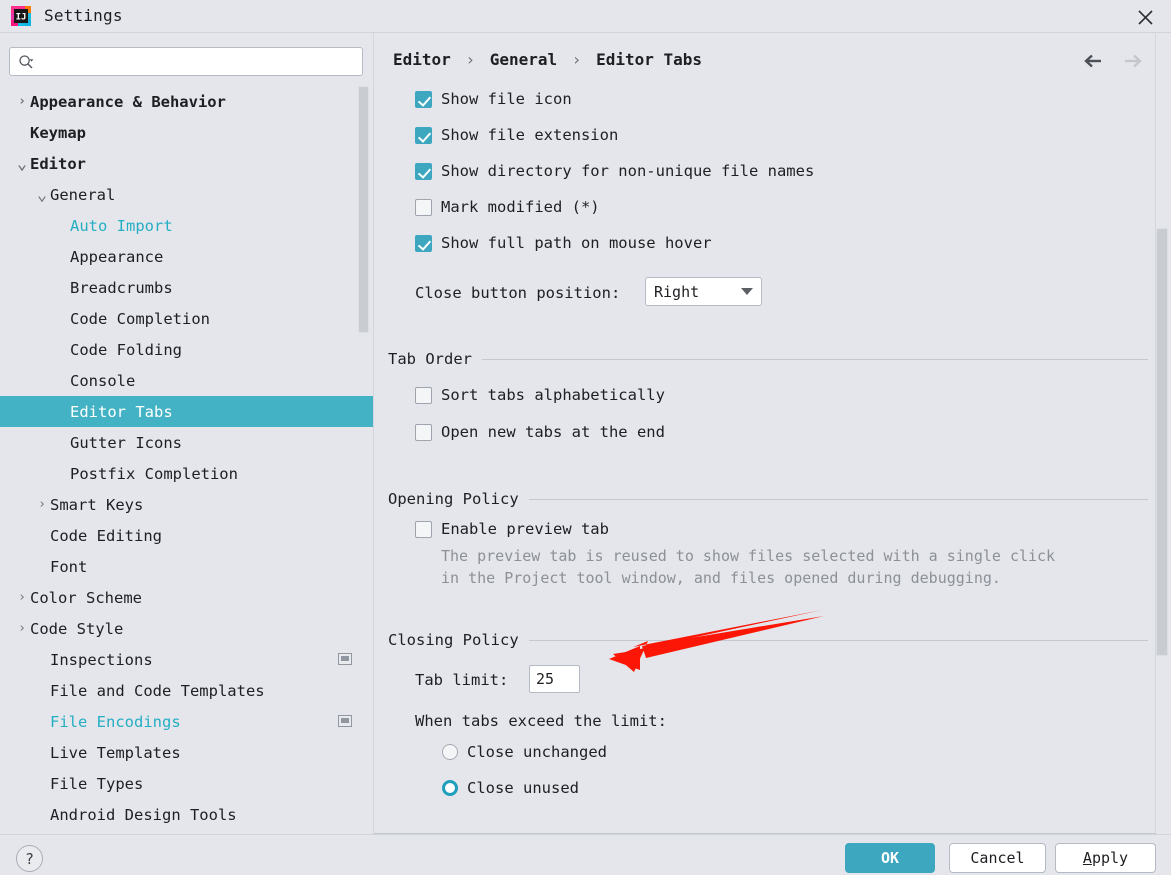 The height and width of the screenshot is (875, 1171). Describe the element at coordinates (187, 225) in the screenshot. I see `sidebar-item-auto-import: Auto Import` at that location.